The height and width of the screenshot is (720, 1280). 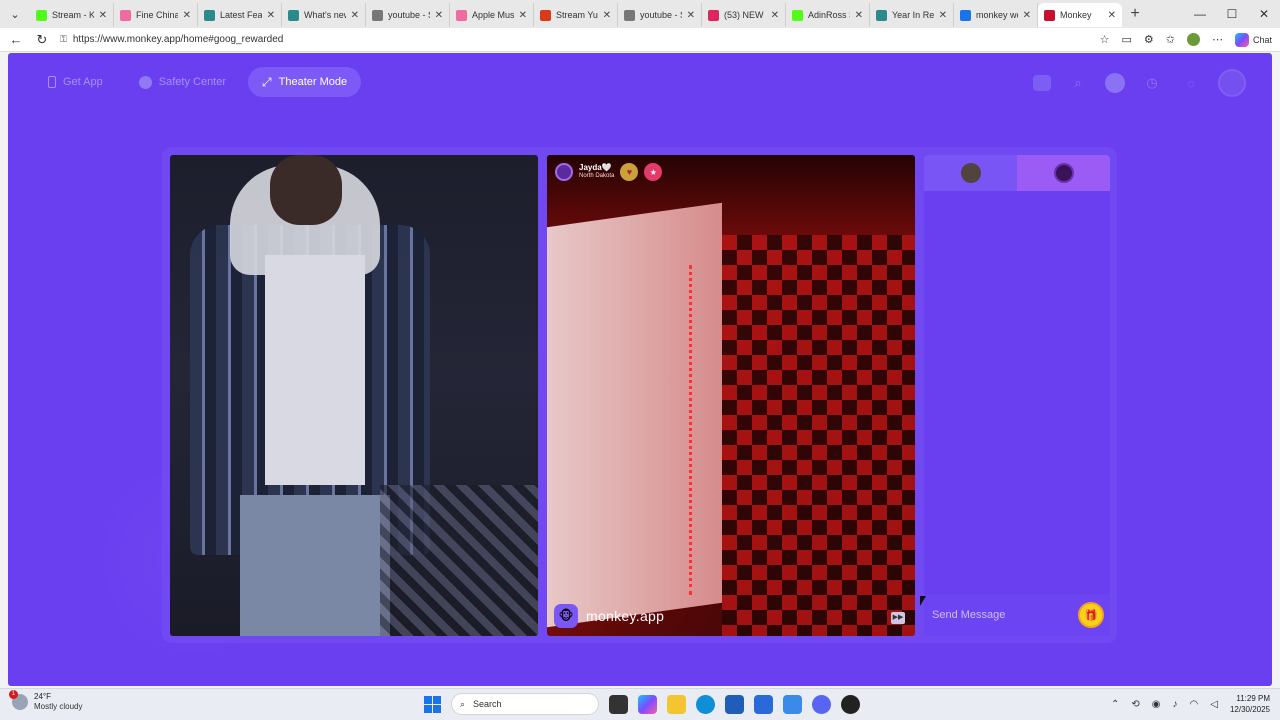 What do you see at coordinates (1126, 39) in the screenshot?
I see `screen-cast-icon: ▭` at bounding box center [1126, 39].